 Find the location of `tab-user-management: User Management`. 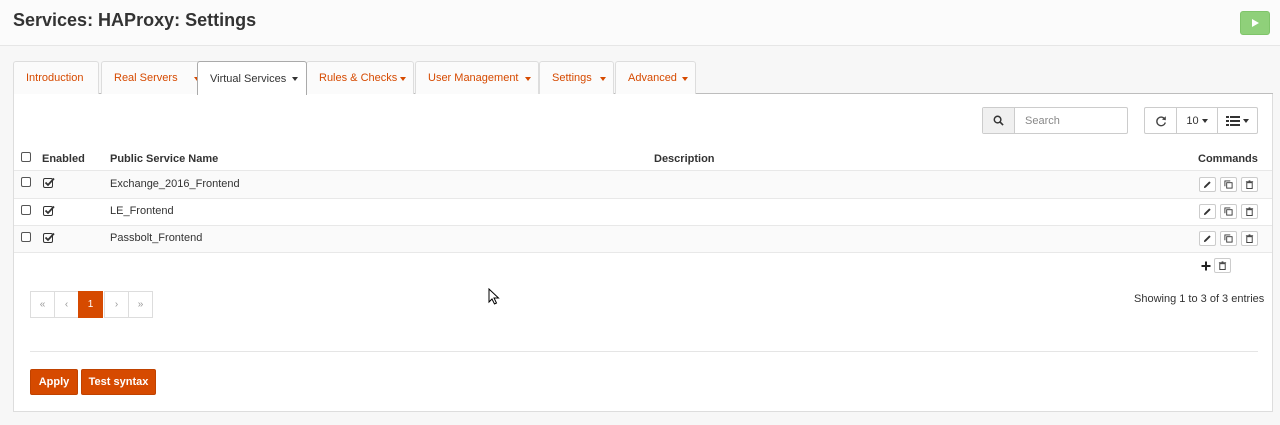

tab-user-management: User Management is located at coordinates (477, 77).